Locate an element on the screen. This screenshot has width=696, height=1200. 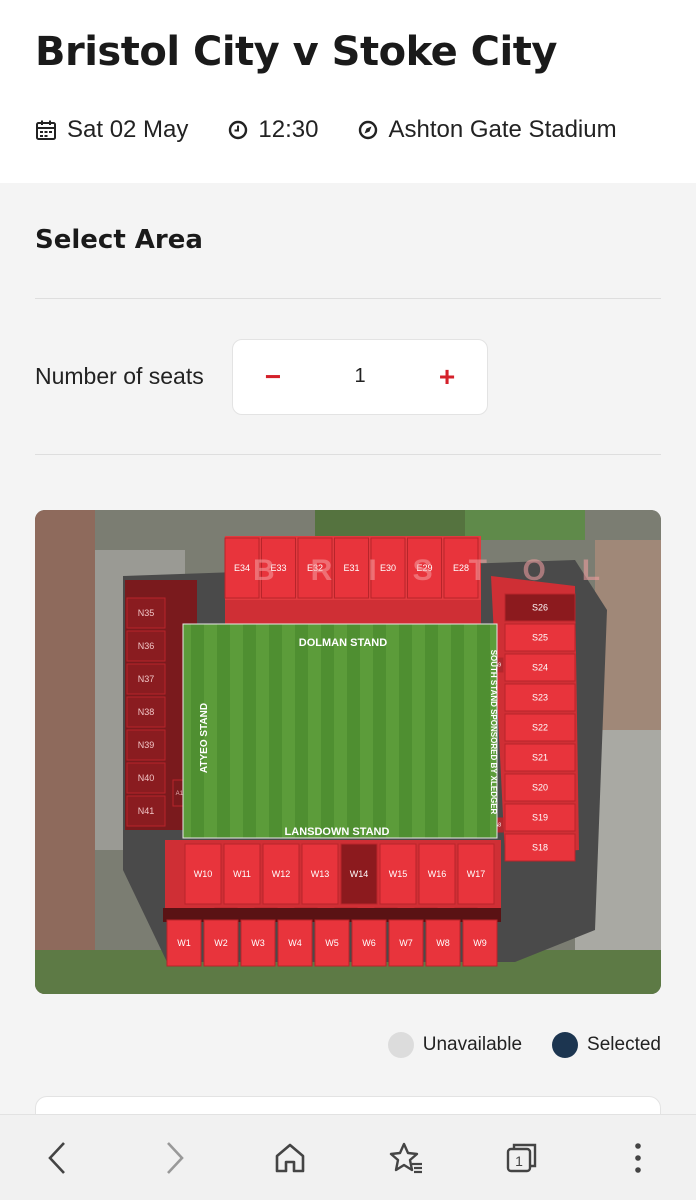
seat-block-label: W14 is located at coordinates (359, 874).